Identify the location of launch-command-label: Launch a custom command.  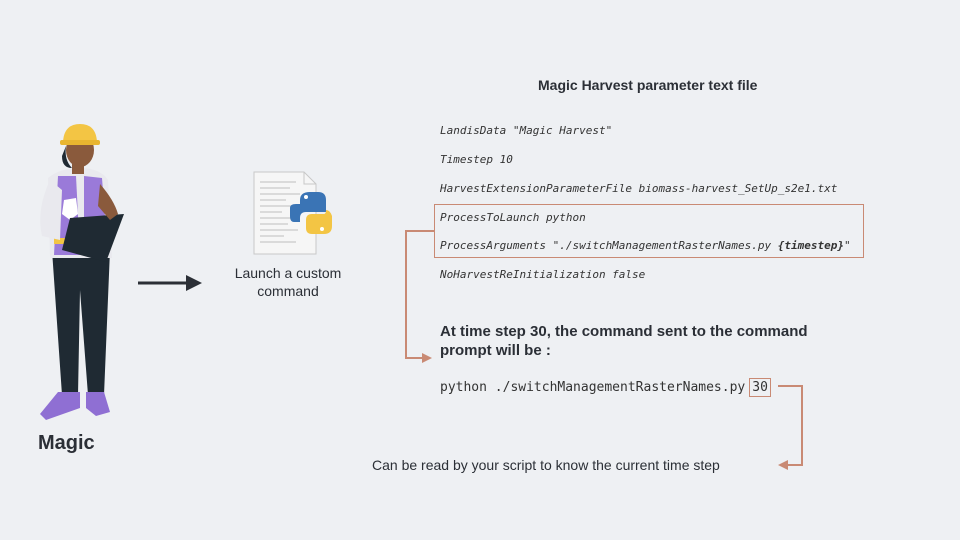
(288, 282).